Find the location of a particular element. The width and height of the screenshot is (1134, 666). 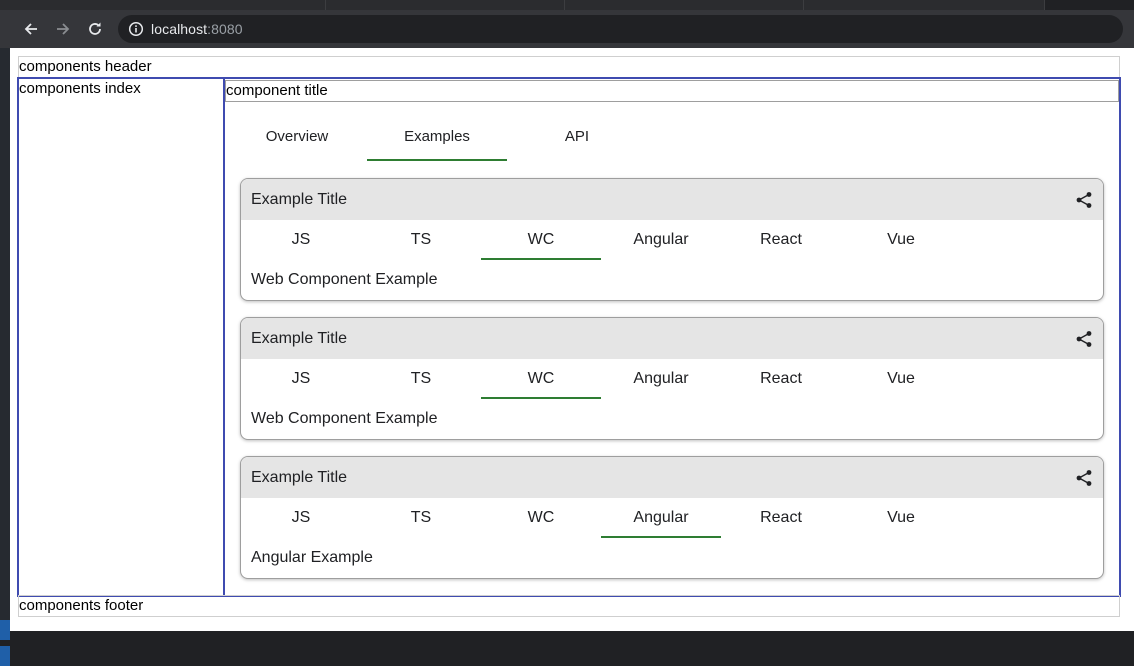

reload-icon is located at coordinates (95, 28).